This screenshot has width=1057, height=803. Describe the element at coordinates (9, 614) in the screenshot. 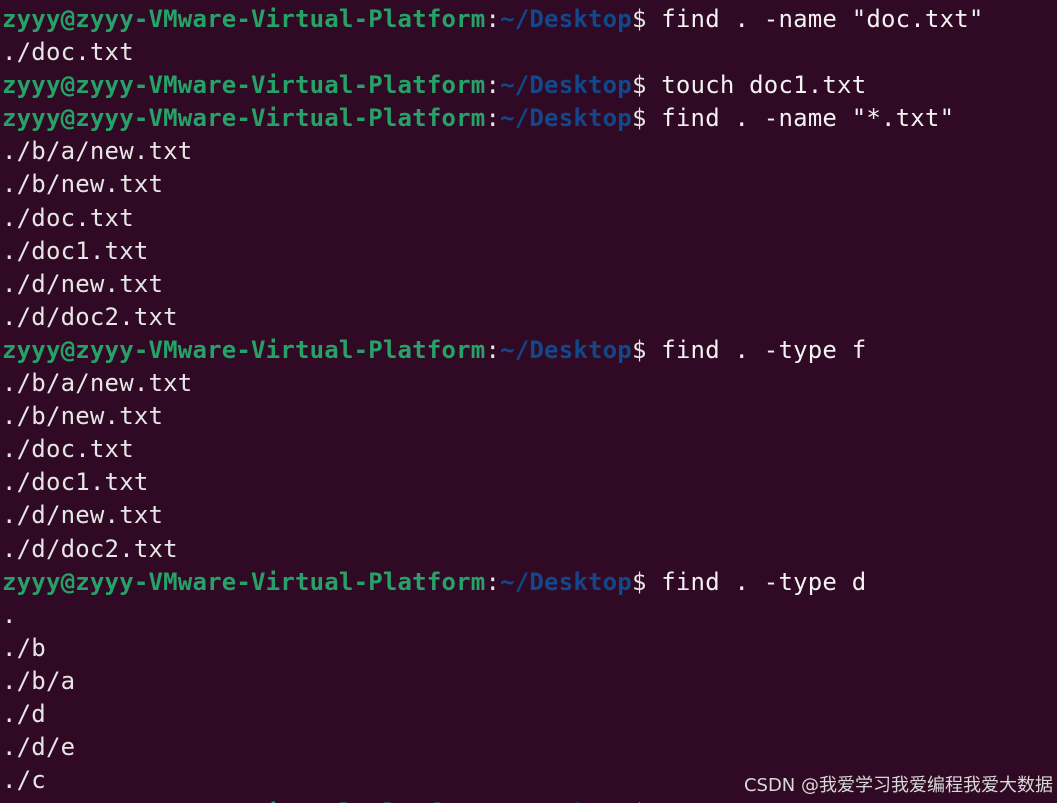

I see `output-text: .` at that location.